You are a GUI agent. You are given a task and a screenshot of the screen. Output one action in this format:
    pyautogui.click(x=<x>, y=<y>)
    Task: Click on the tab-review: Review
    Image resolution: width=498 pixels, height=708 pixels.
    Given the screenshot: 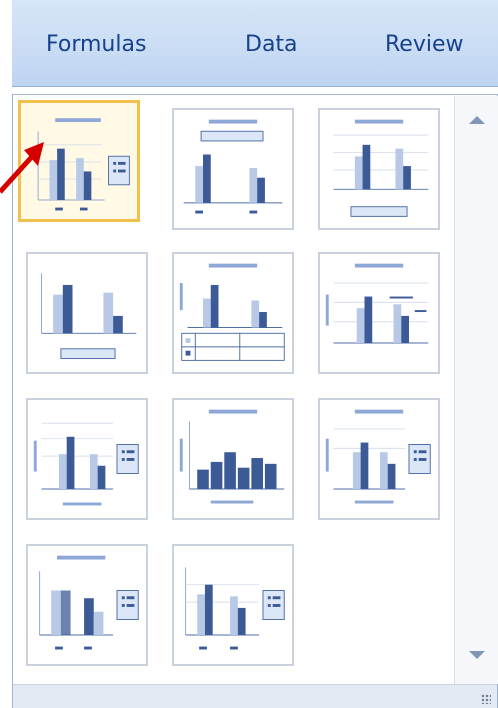 What is the action you would take?
    pyautogui.click(x=424, y=44)
    